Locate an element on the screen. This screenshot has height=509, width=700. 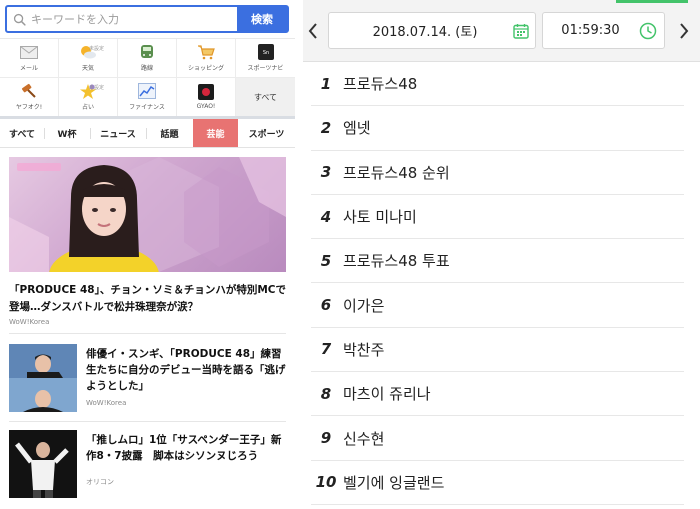
service-shopping: ショッピング is located at coordinates (206, 58).